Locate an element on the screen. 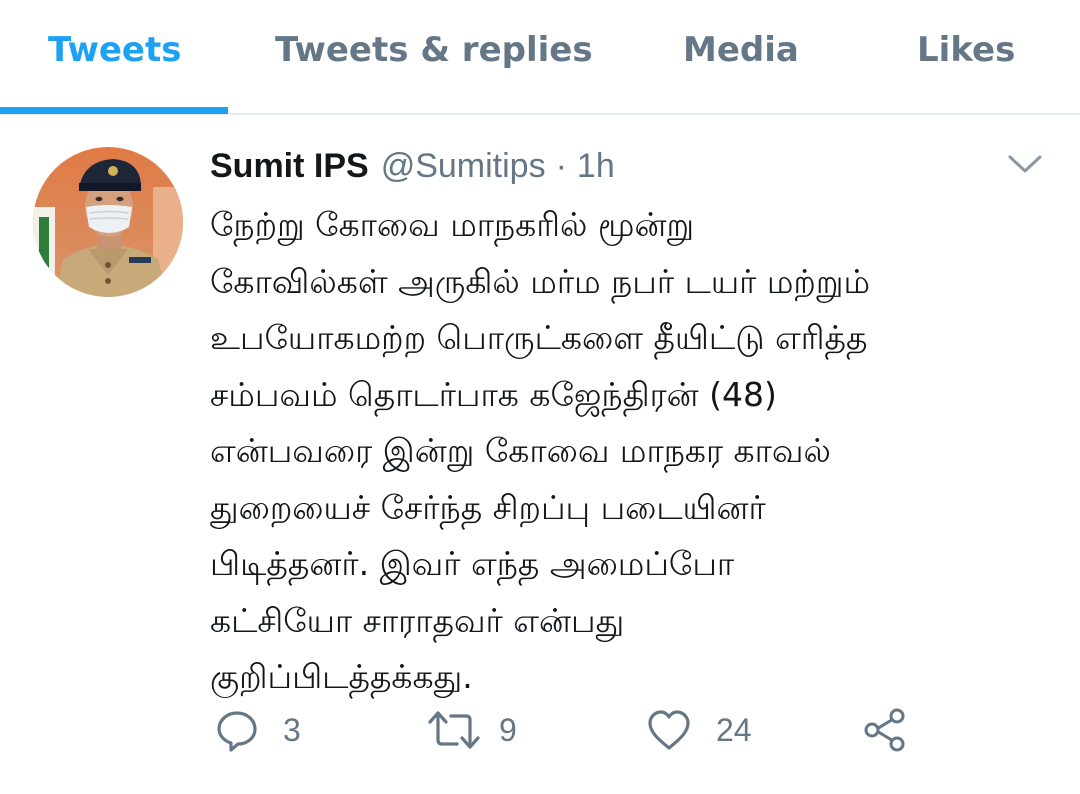 The image size is (1080, 794). share-icon is located at coordinates (884, 730).